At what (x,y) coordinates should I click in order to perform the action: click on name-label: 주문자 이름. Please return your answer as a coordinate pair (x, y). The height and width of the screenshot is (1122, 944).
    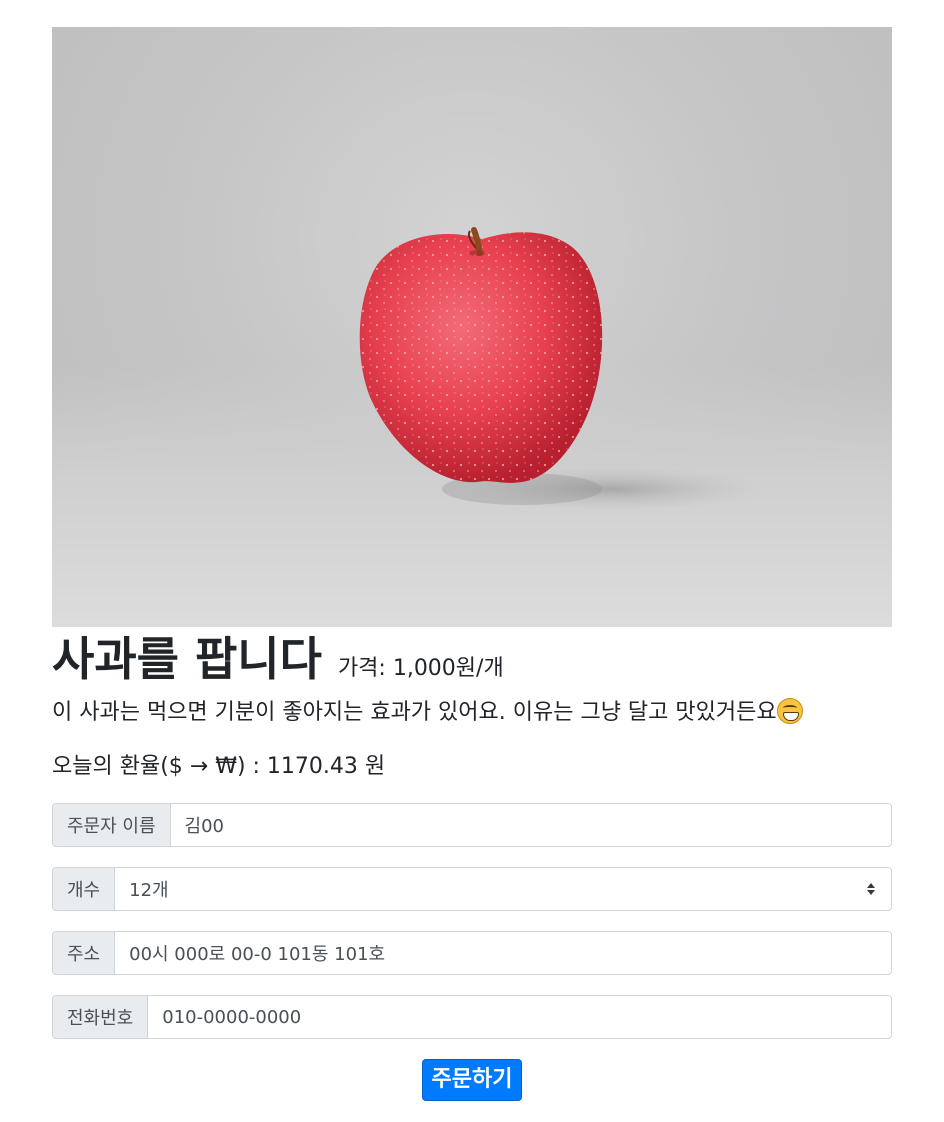
    Looking at the image, I should click on (112, 825).